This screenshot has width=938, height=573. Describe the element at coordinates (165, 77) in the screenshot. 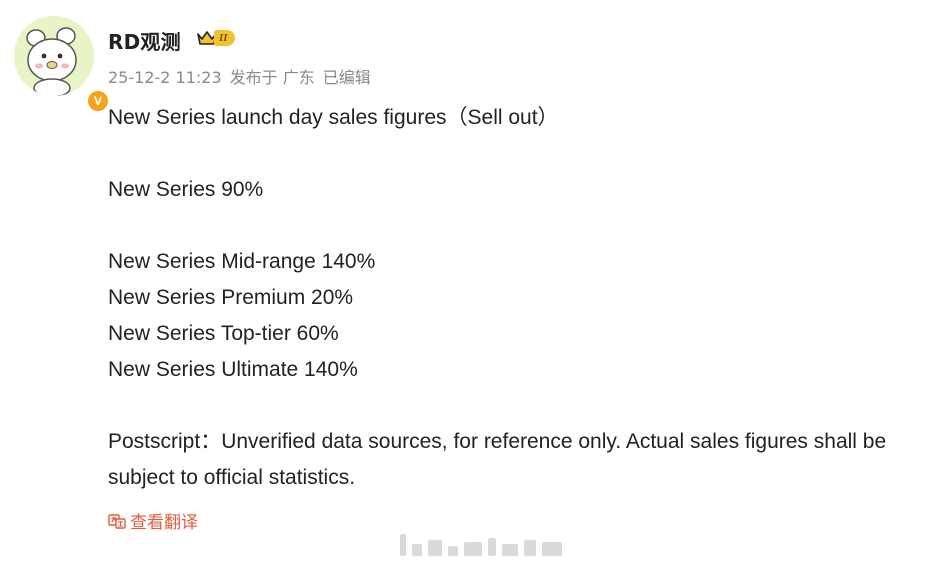

I see `post-timestamp: 25-12-2 11:23` at that location.